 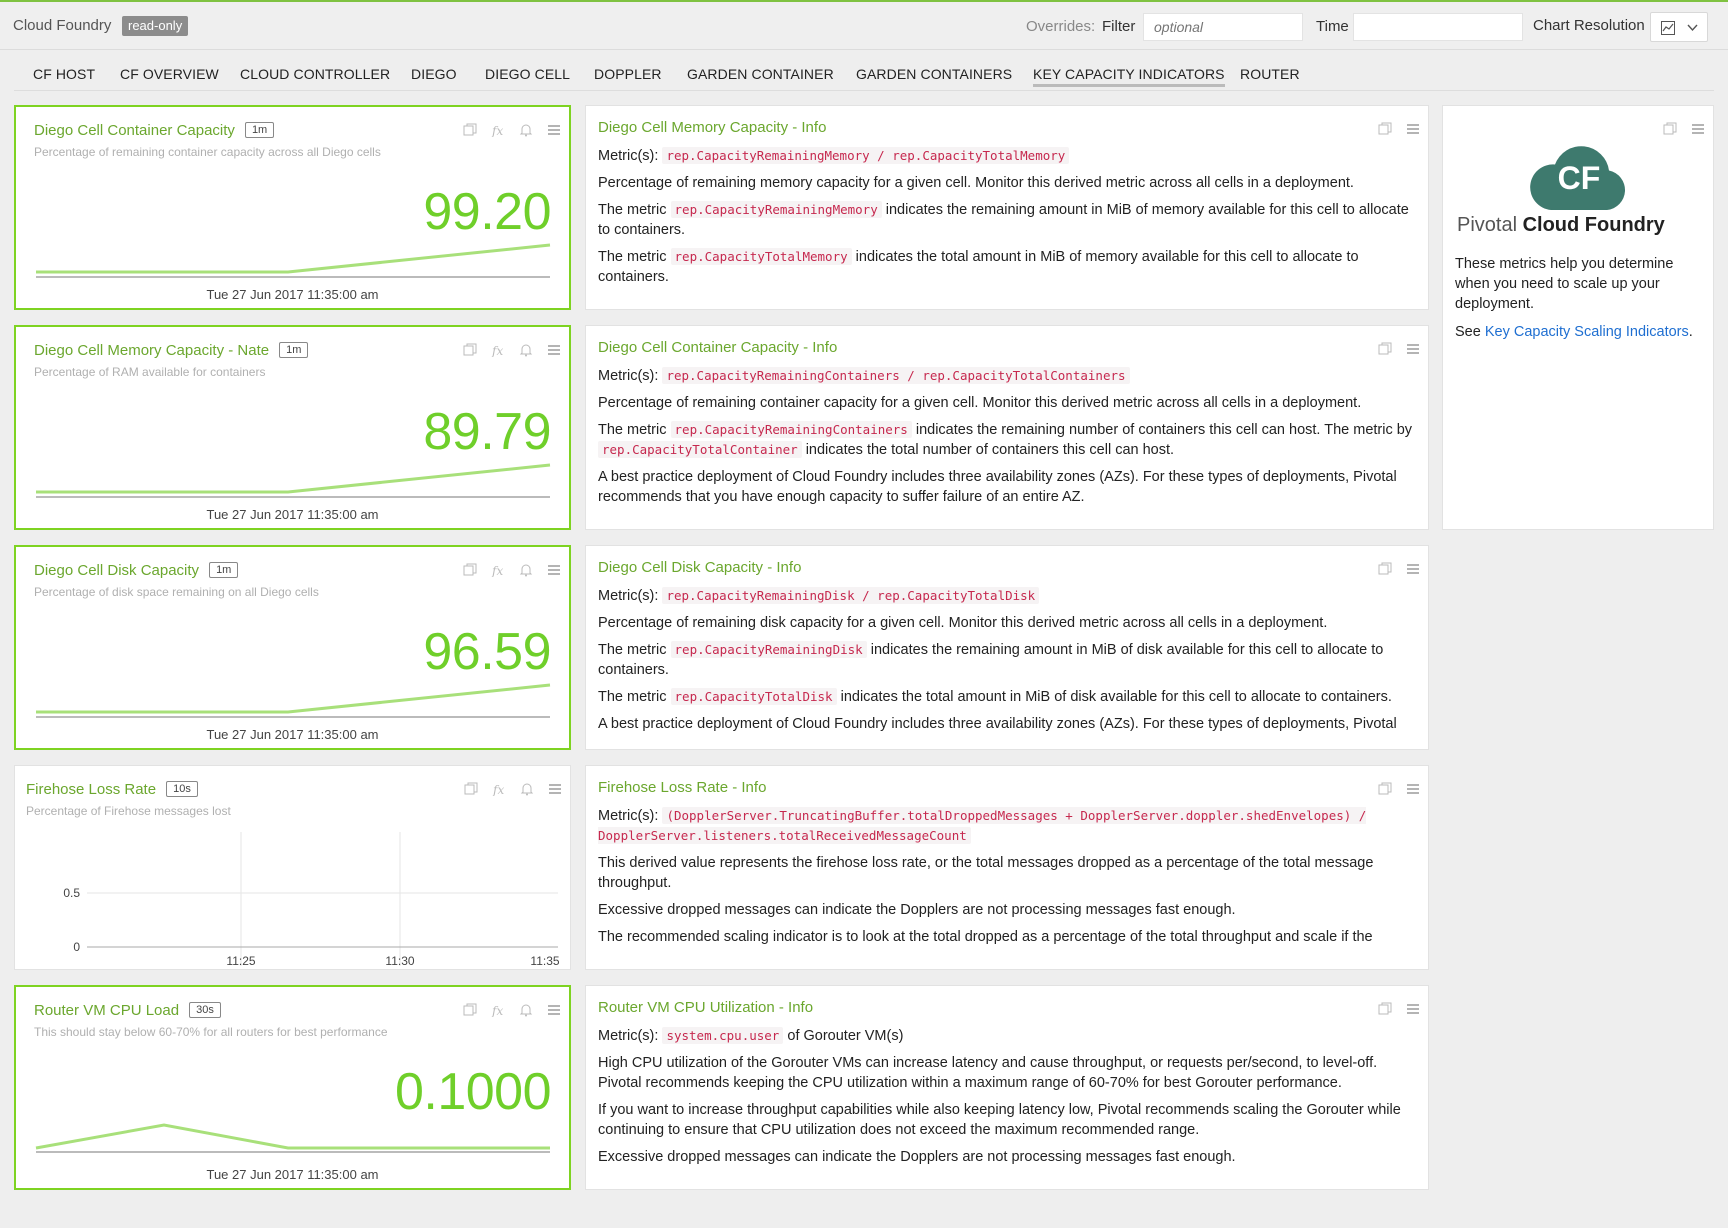 What do you see at coordinates (628, 74) in the screenshot?
I see `tab-doppler: DOPPLER` at bounding box center [628, 74].